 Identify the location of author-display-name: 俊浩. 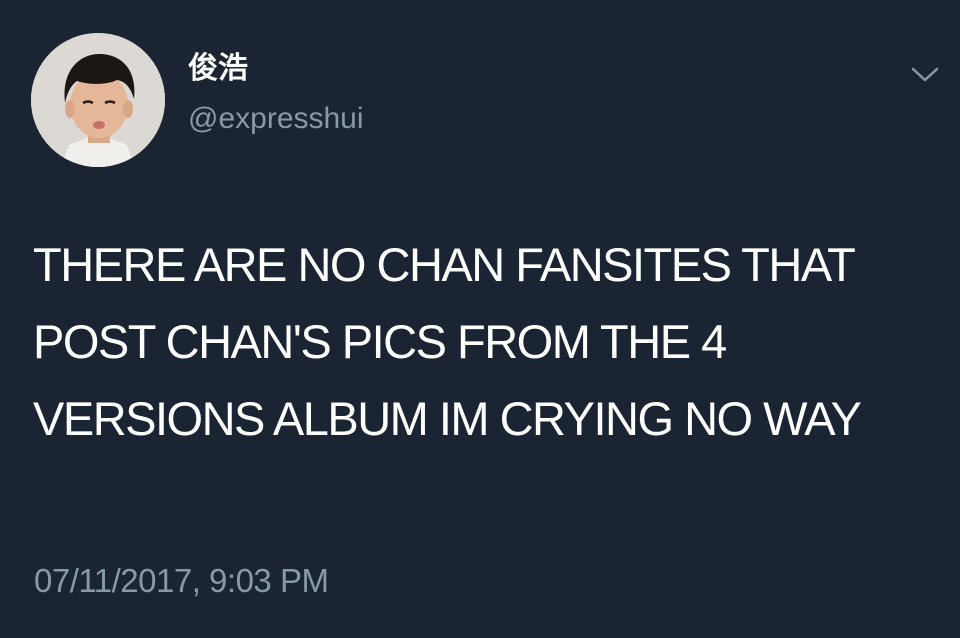
(218, 69).